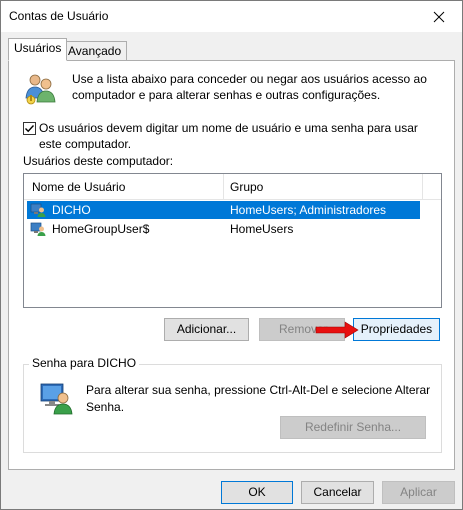  I want to click on require-login-checkbox, so click(29, 128).